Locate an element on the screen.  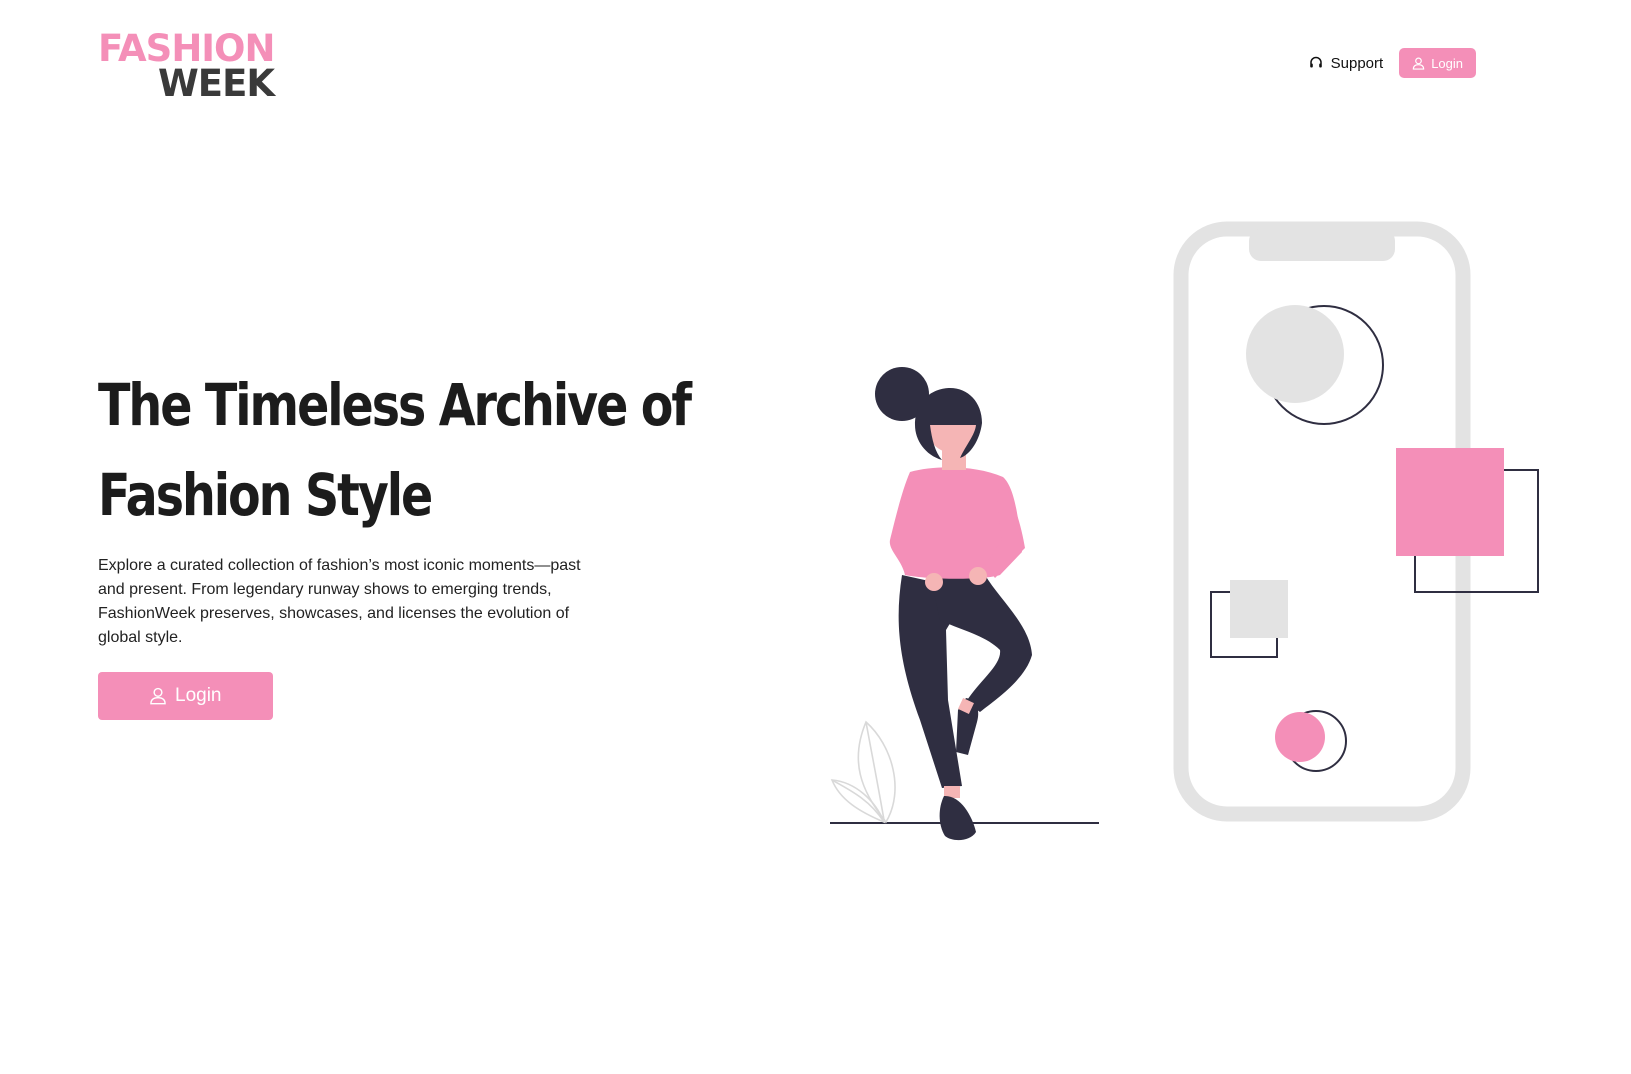
hero-login-button: Login is located at coordinates (185, 696).